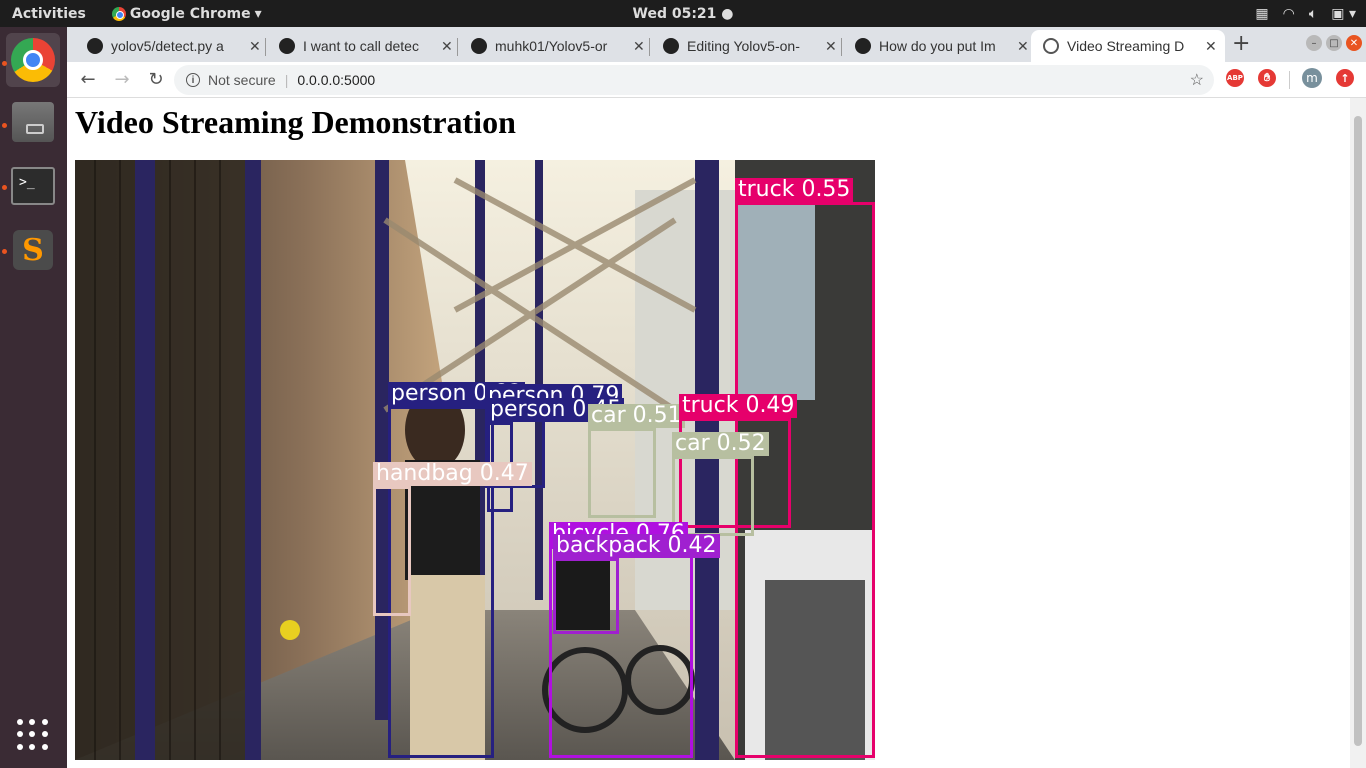  What do you see at coordinates (1314, 43) in the screenshot?
I see `minimize-button: –` at bounding box center [1314, 43].